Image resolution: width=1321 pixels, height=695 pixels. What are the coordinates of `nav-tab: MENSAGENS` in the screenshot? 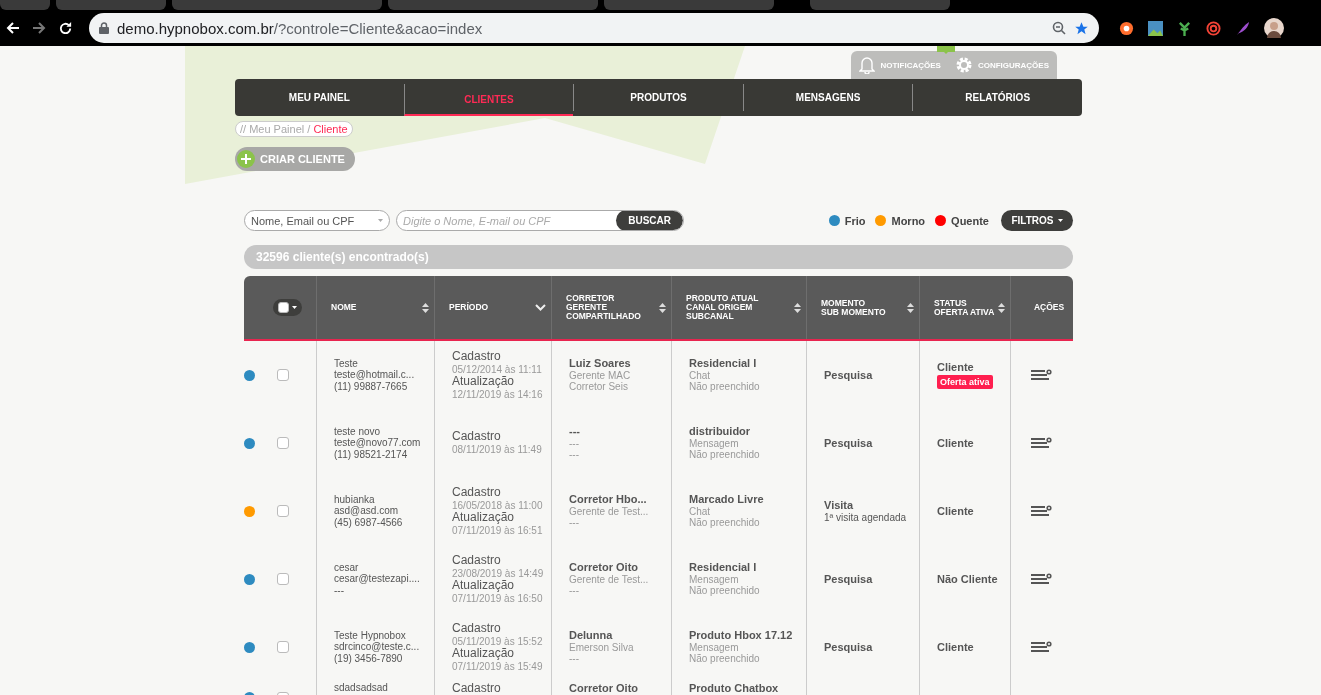 It's located at (827, 97).